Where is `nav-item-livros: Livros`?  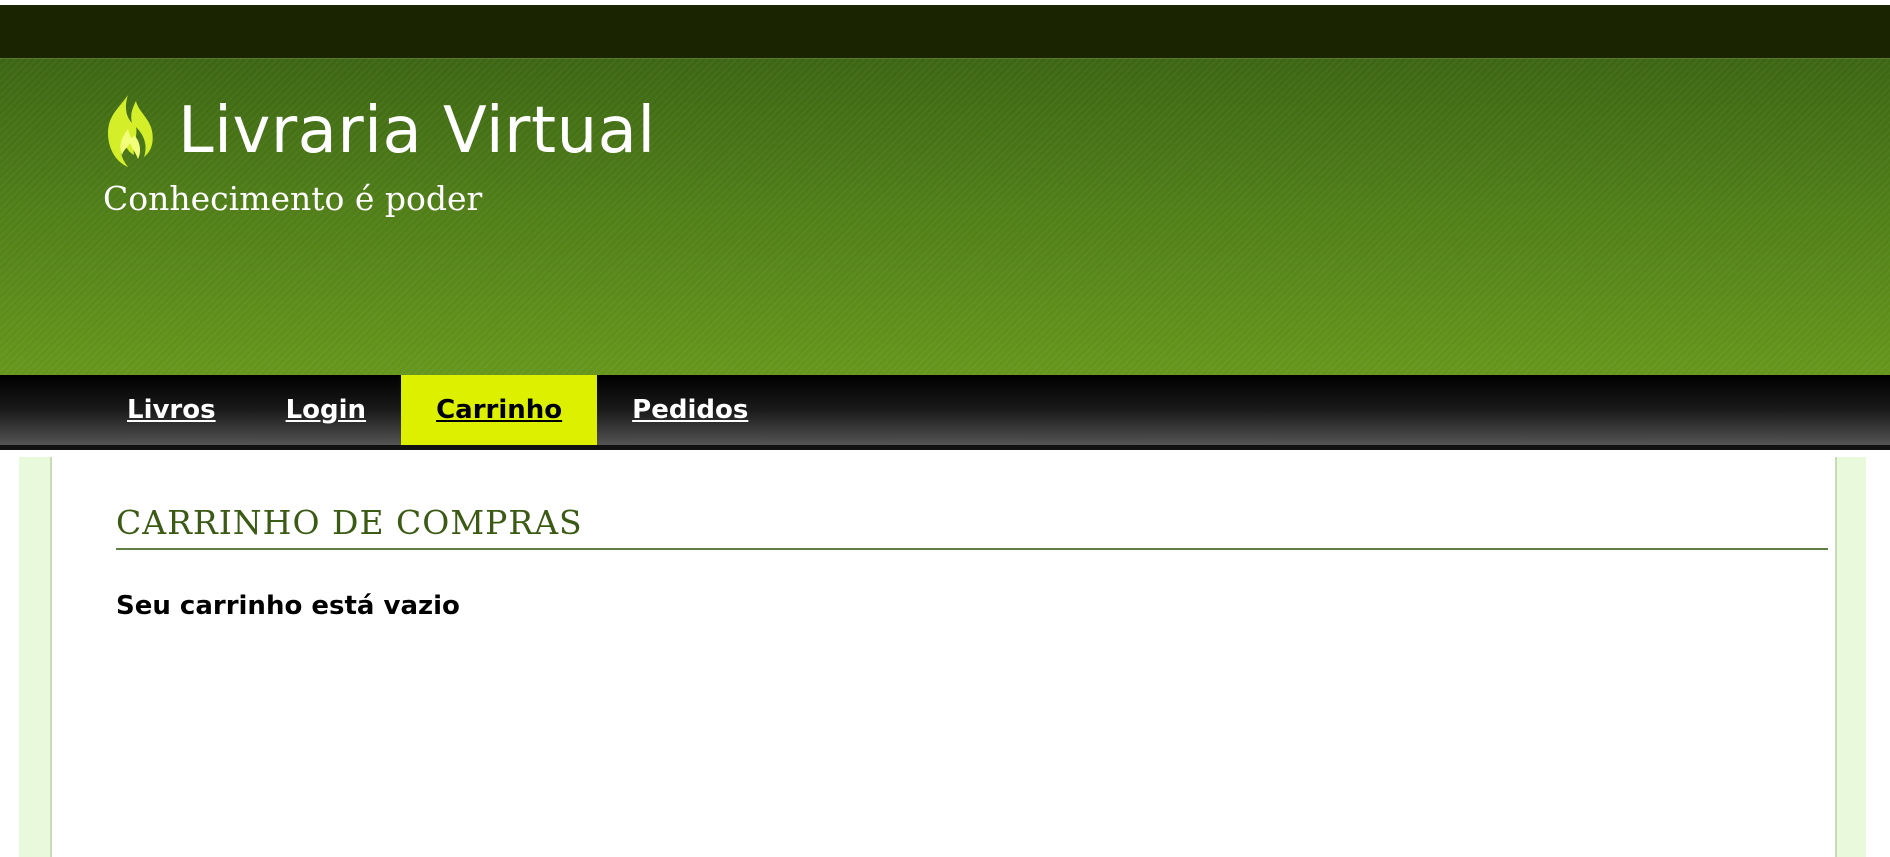 nav-item-livros: Livros is located at coordinates (171, 410).